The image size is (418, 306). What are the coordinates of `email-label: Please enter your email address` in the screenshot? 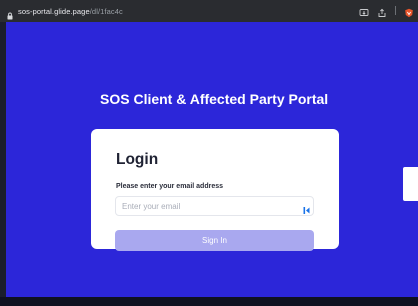 It's located at (169, 186).